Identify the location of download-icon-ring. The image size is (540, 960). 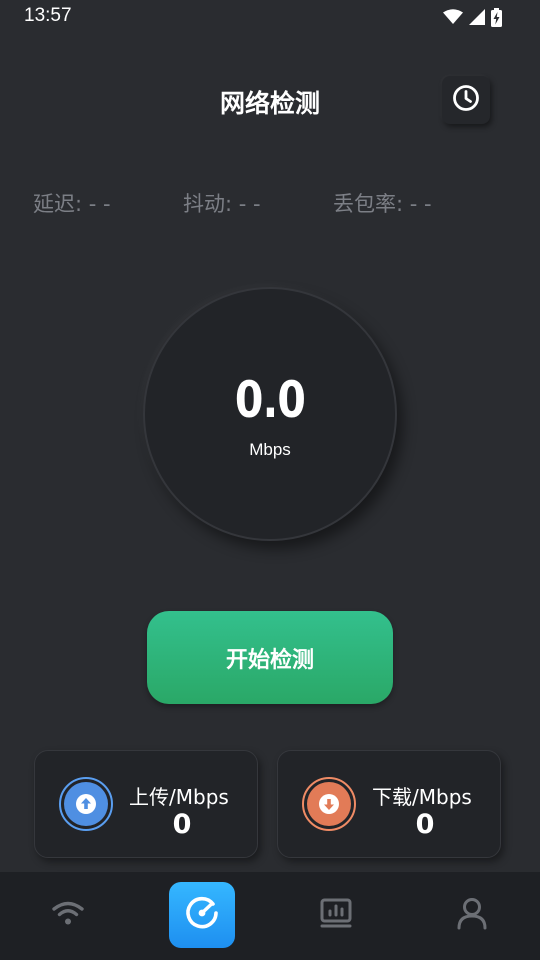
(329, 804).